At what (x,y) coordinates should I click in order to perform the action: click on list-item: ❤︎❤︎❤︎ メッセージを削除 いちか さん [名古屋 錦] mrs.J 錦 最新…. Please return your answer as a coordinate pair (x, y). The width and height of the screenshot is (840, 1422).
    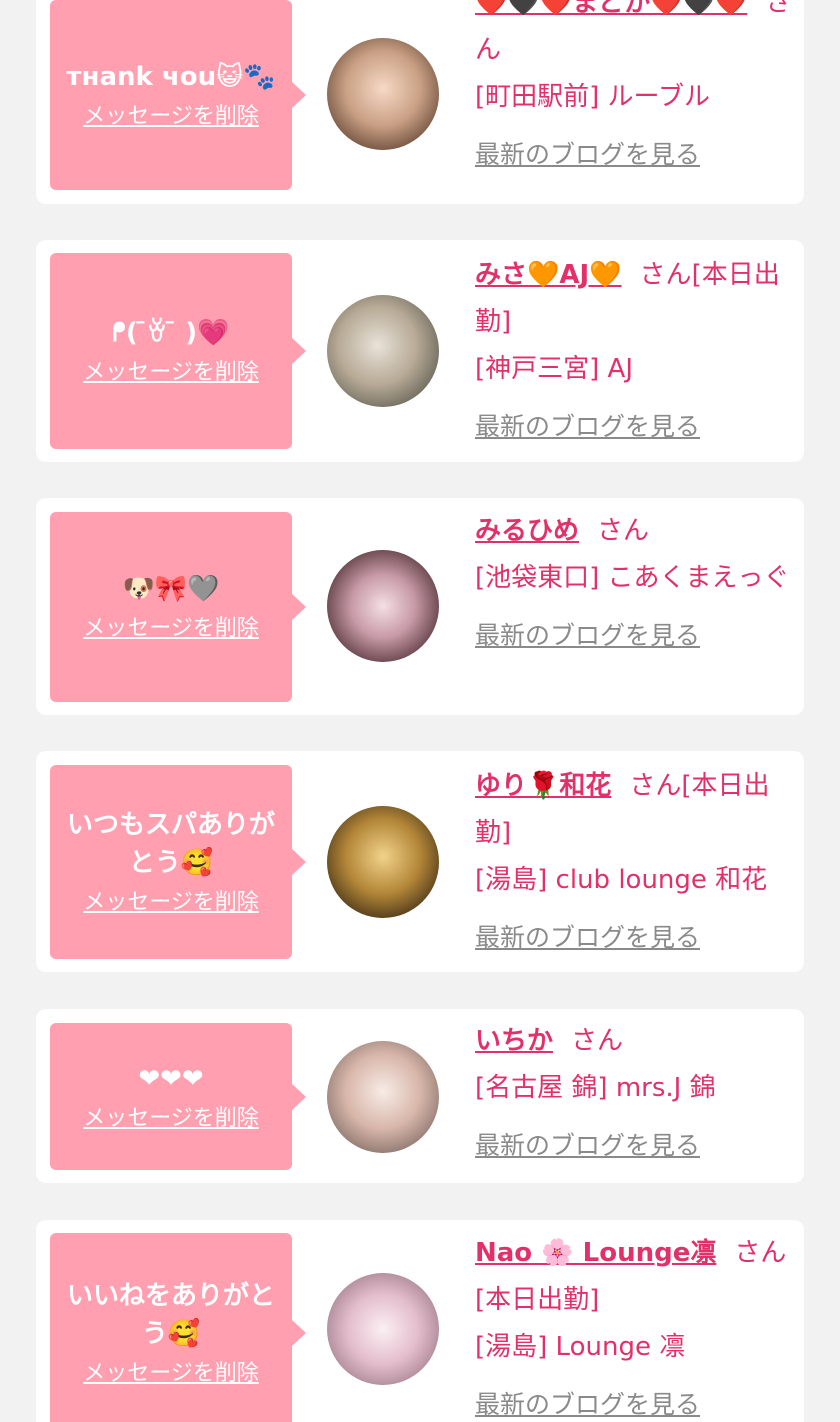
    Looking at the image, I should click on (420, 1096).